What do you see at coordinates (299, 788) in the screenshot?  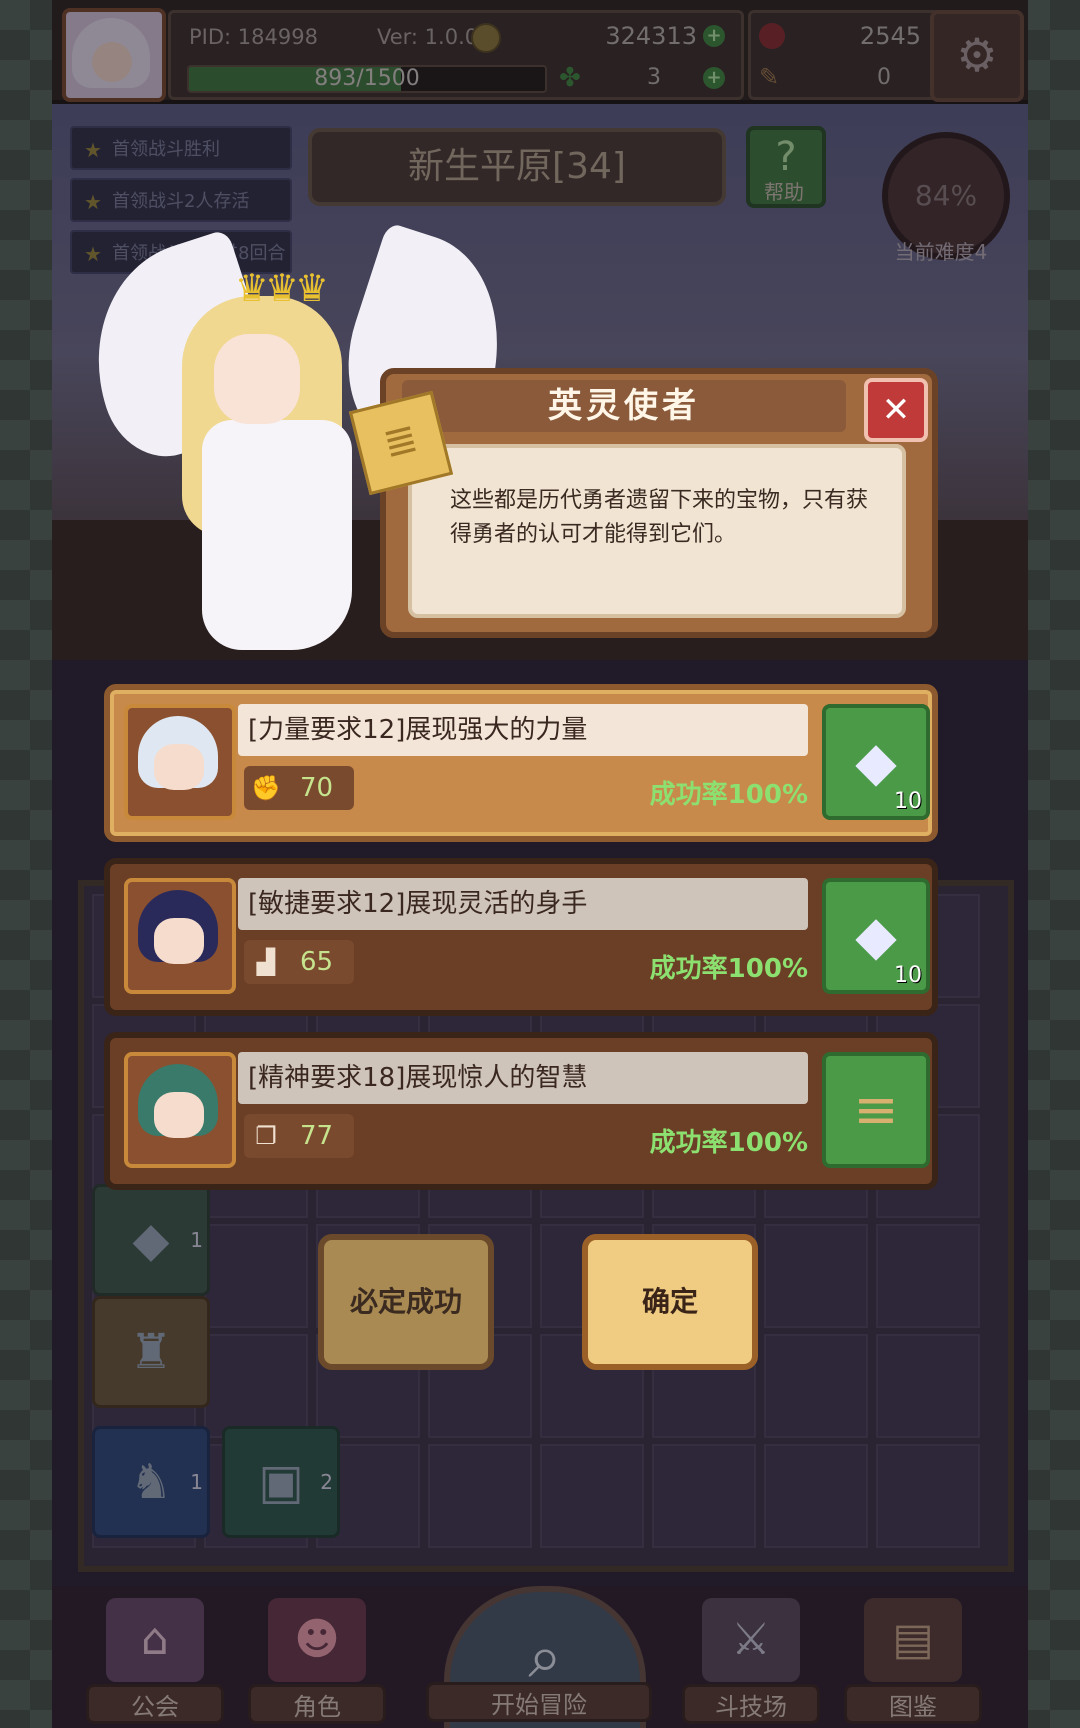 I see `stat-box: ✊ 70` at bounding box center [299, 788].